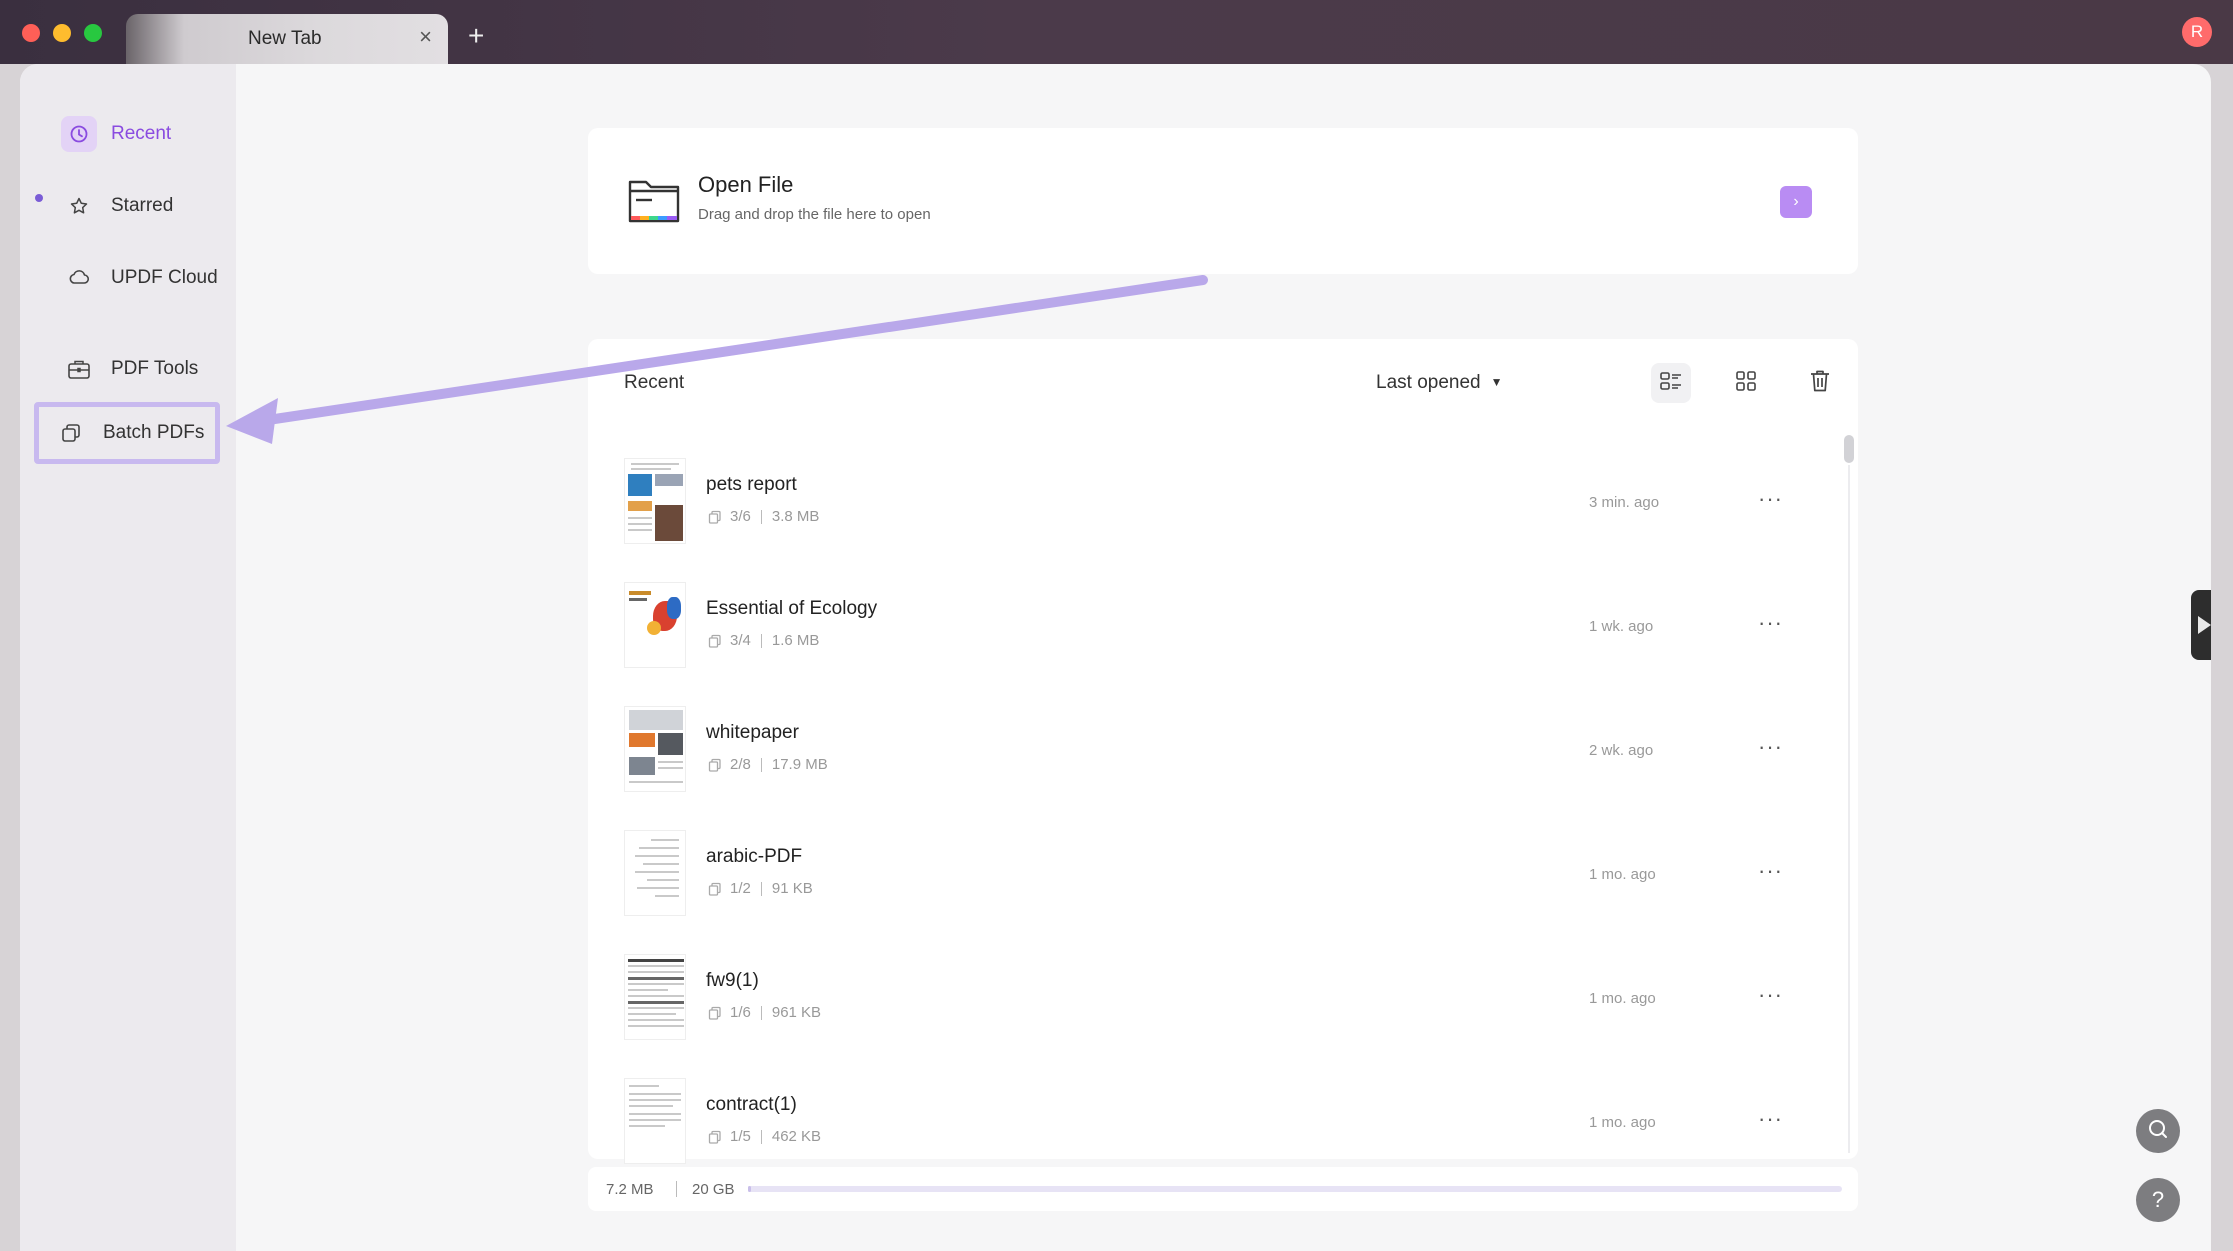 The width and height of the screenshot is (2233, 1251). I want to click on sidebar-item-recent: Recent, so click(138, 134).